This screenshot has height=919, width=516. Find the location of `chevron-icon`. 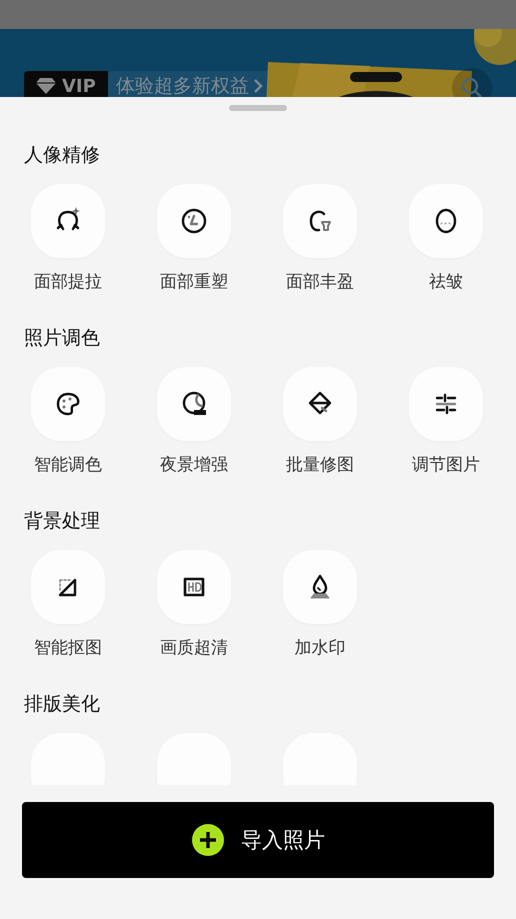

chevron-icon is located at coordinates (257, 86).